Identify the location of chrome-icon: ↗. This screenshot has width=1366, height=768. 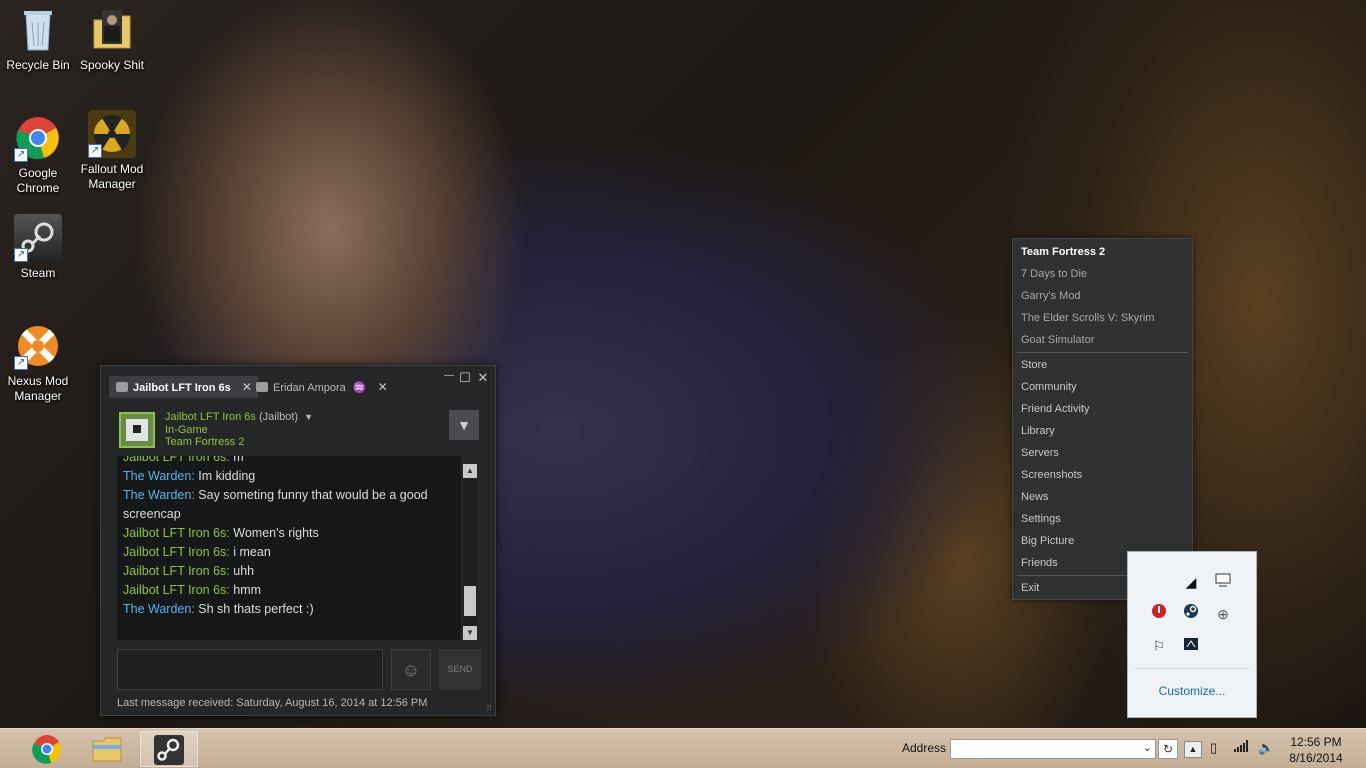
(38, 138).